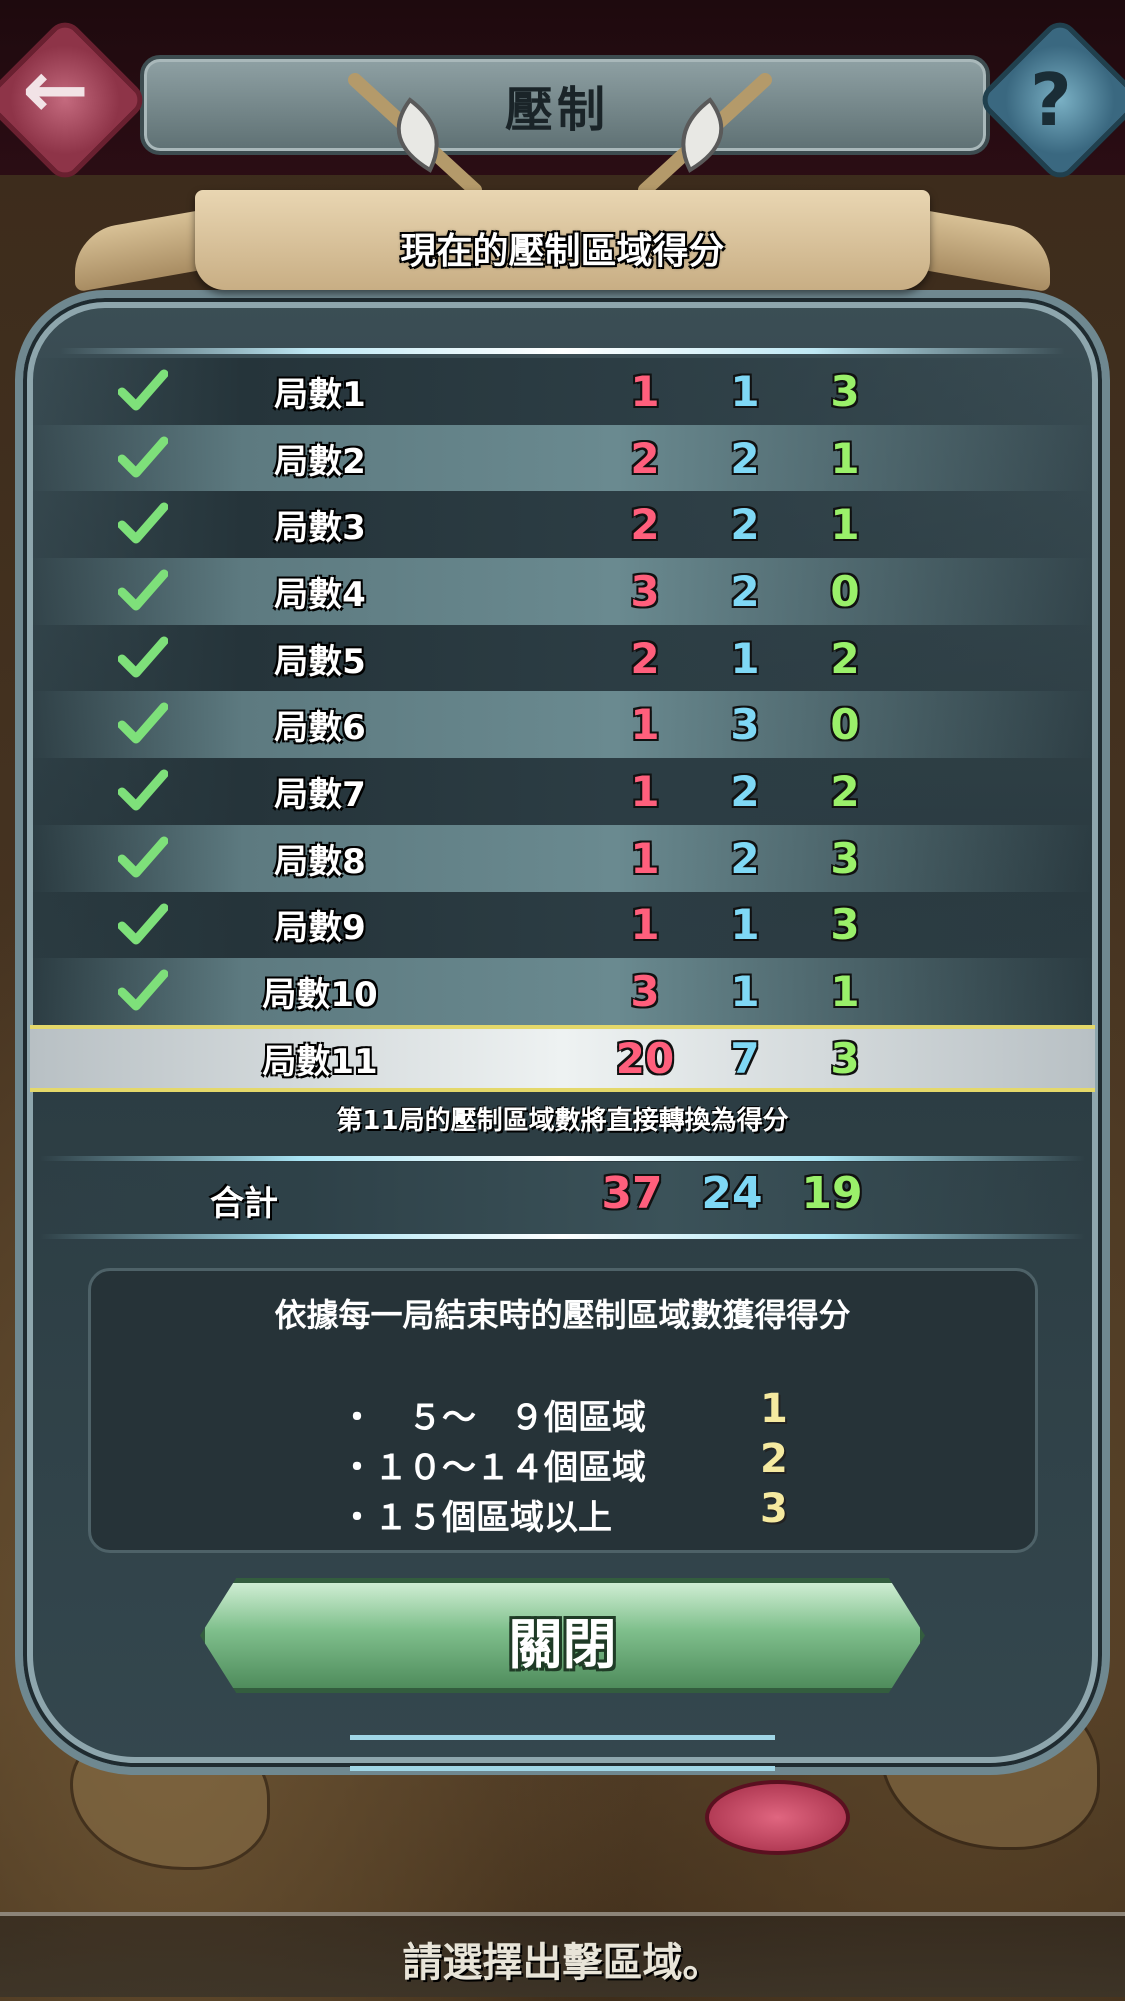 The height and width of the screenshot is (2001, 1125). What do you see at coordinates (562, 658) in the screenshot?
I see `round-row: 局數5 2 1 2` at bounding box center [562, 658].